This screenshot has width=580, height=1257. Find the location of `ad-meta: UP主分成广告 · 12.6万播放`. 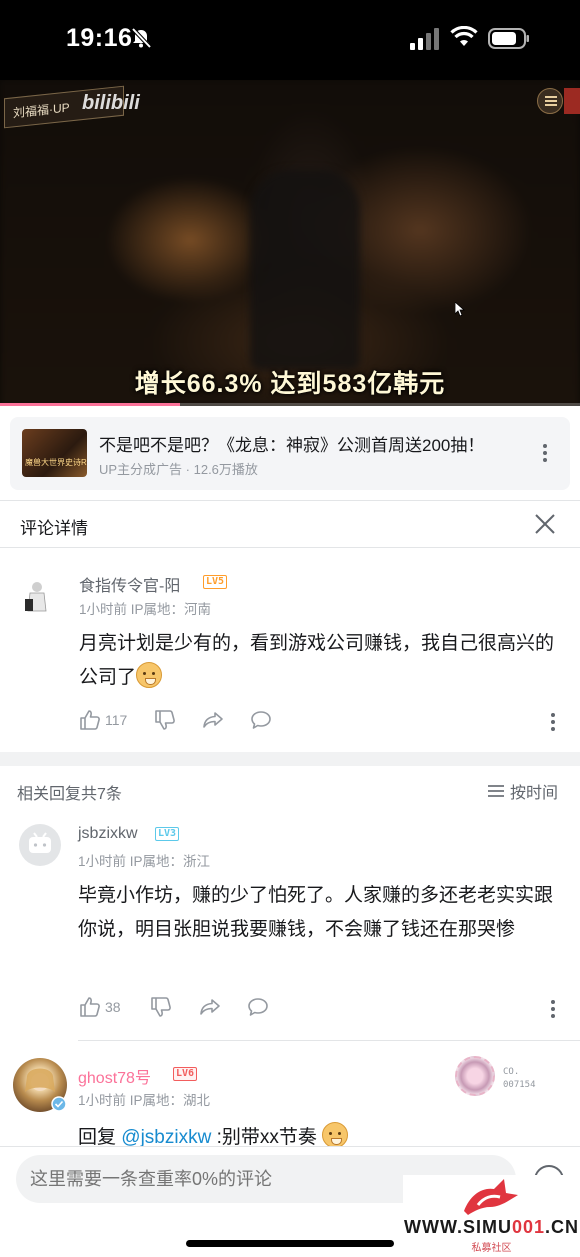

ad-meta: UP主分成广告 · 12.6万播放 is located at coordinates (178, 469).